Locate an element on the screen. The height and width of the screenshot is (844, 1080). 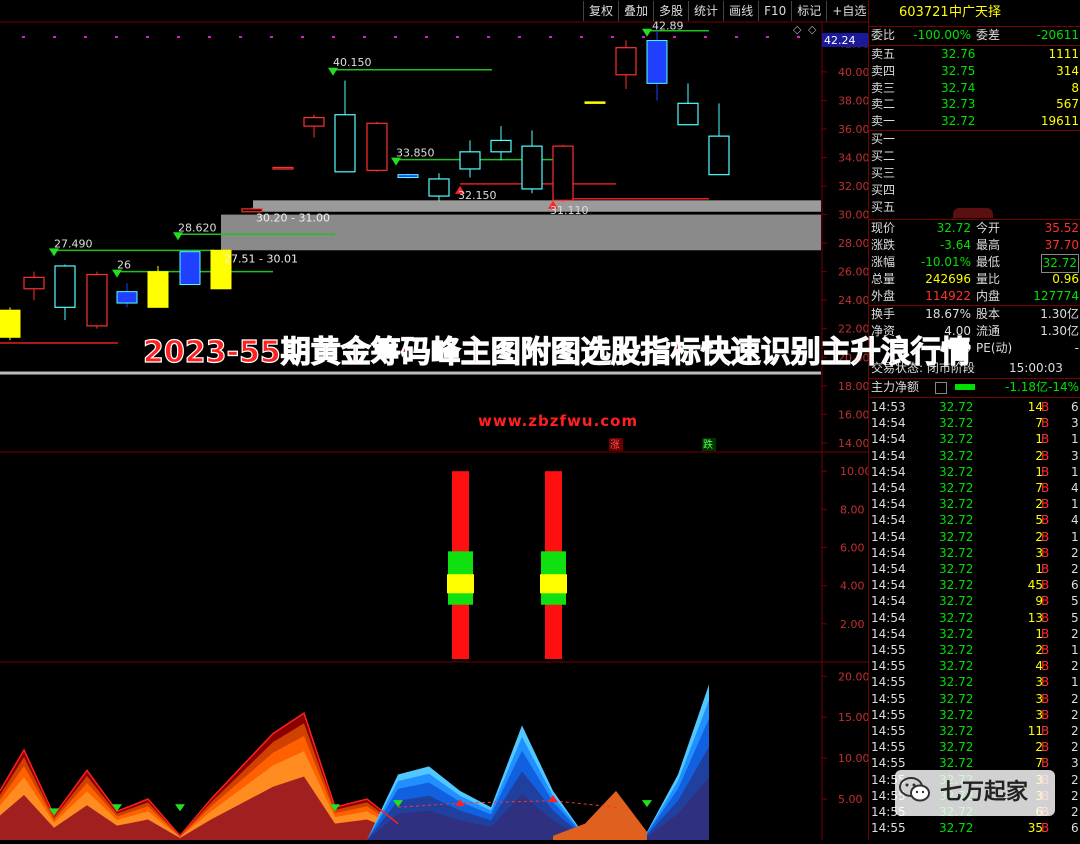
toolbar-button: 统计 is located at coordinates (705, 11).